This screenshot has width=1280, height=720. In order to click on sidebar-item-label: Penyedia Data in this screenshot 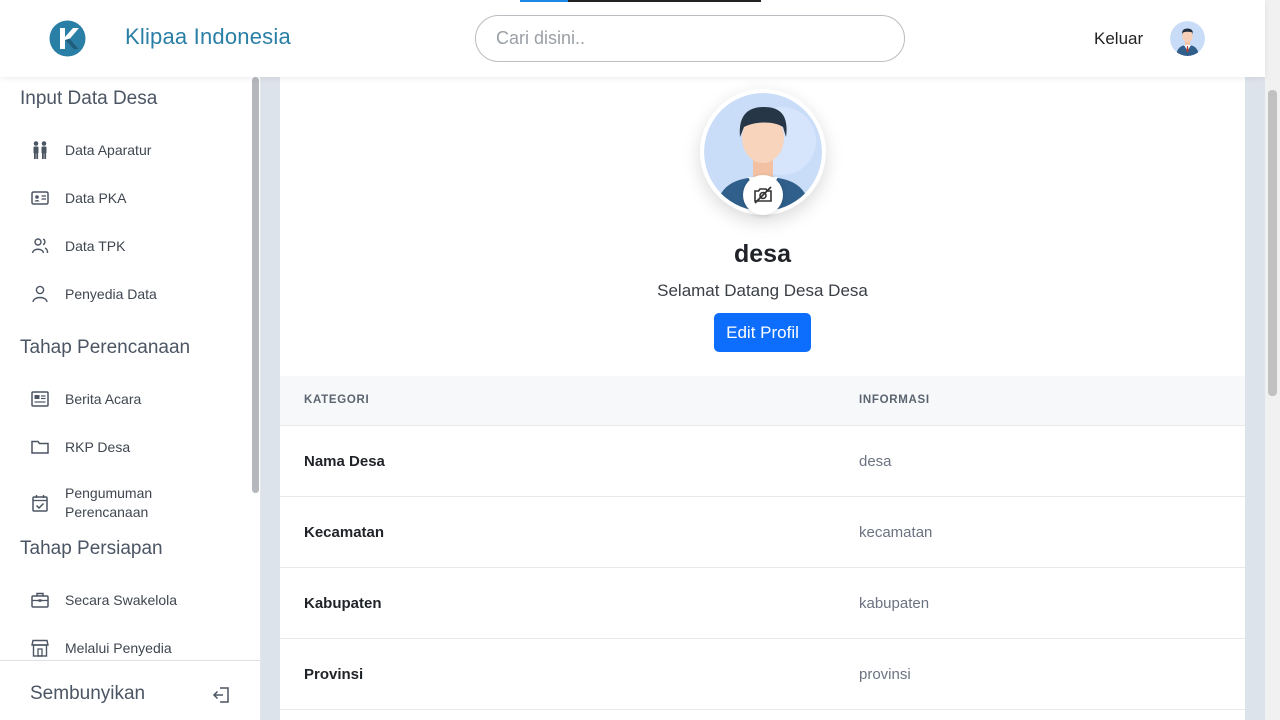, I will do `click(111, 293)`.